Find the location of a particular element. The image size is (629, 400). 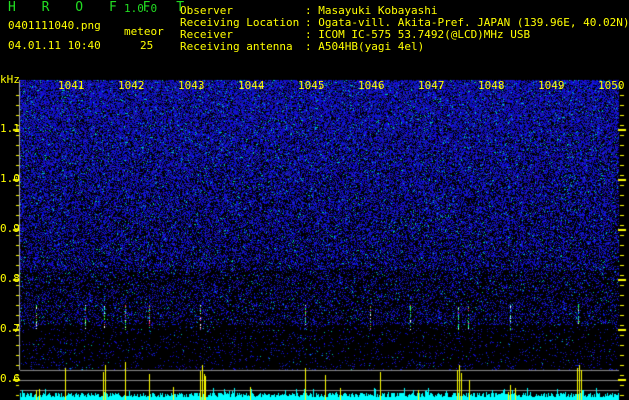

antenna-label: Receiving antenna is located at coordinates (236, 46).